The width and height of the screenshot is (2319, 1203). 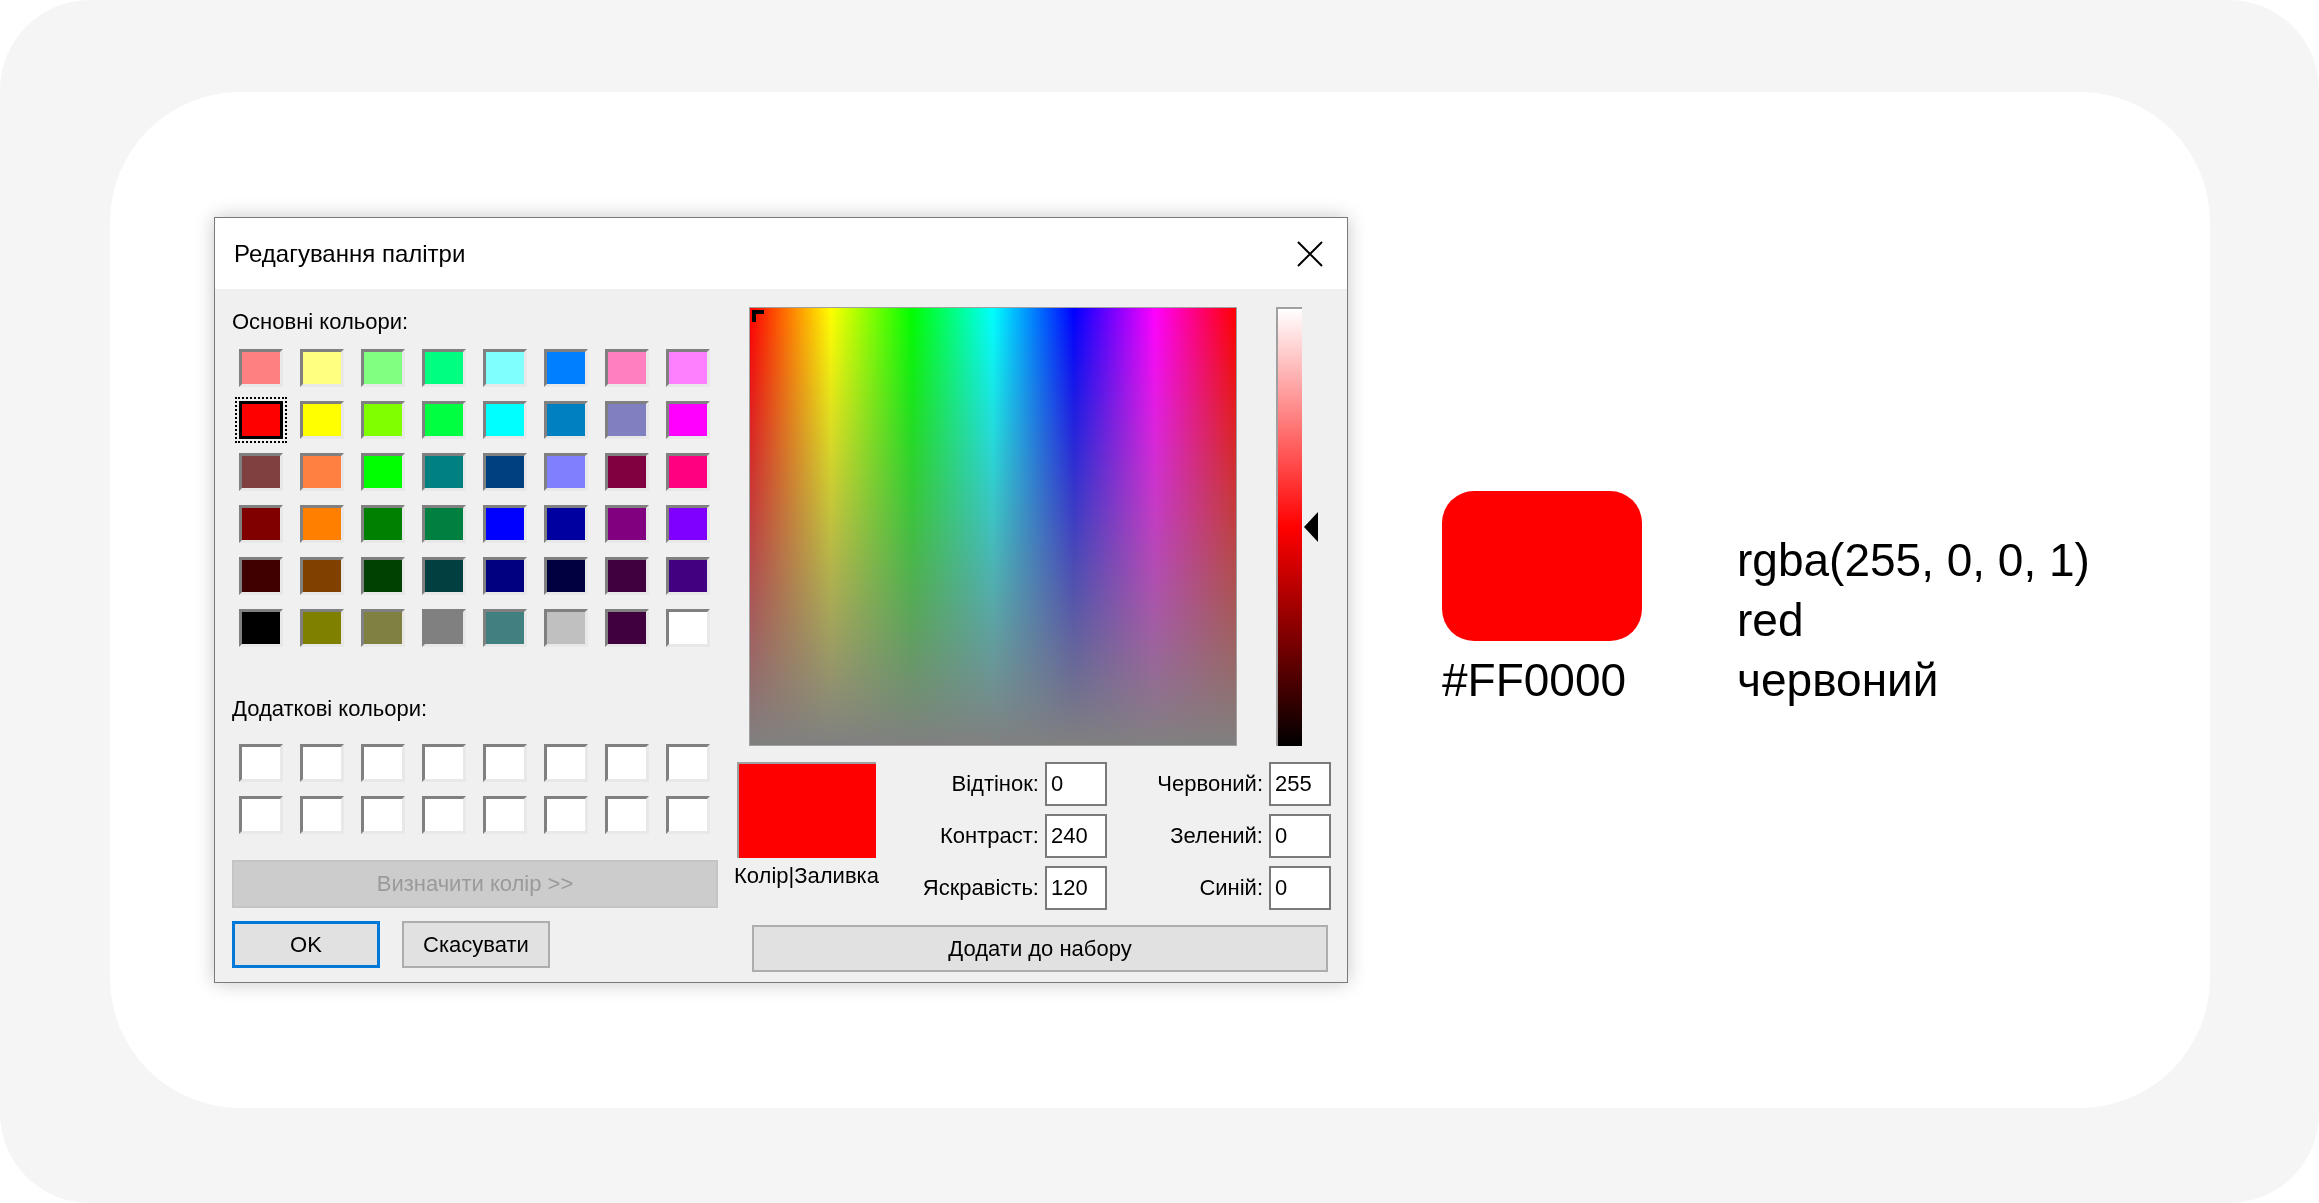 I want to click on slider-thumb, so click(x=1311, y=526).